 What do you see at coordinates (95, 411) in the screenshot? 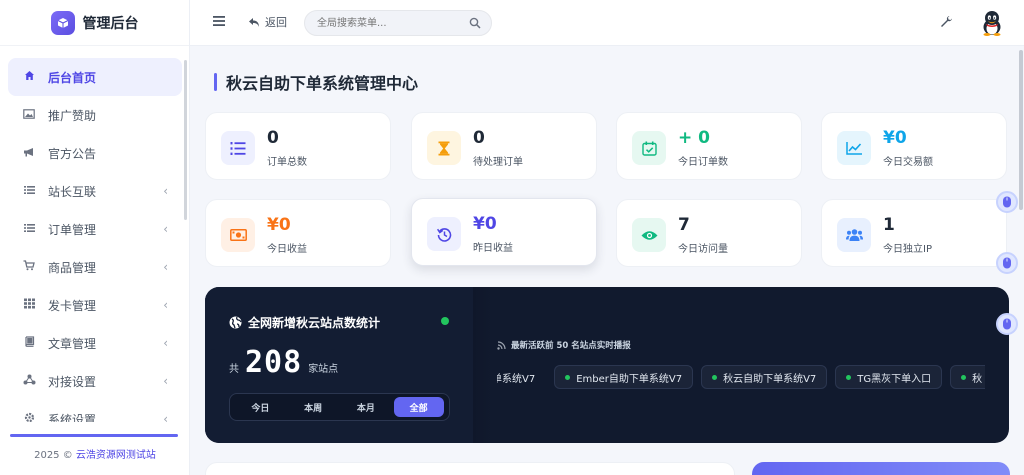
I see `sidebar-item-9: 系统设置 ‹` at bounding box center [95, 411].